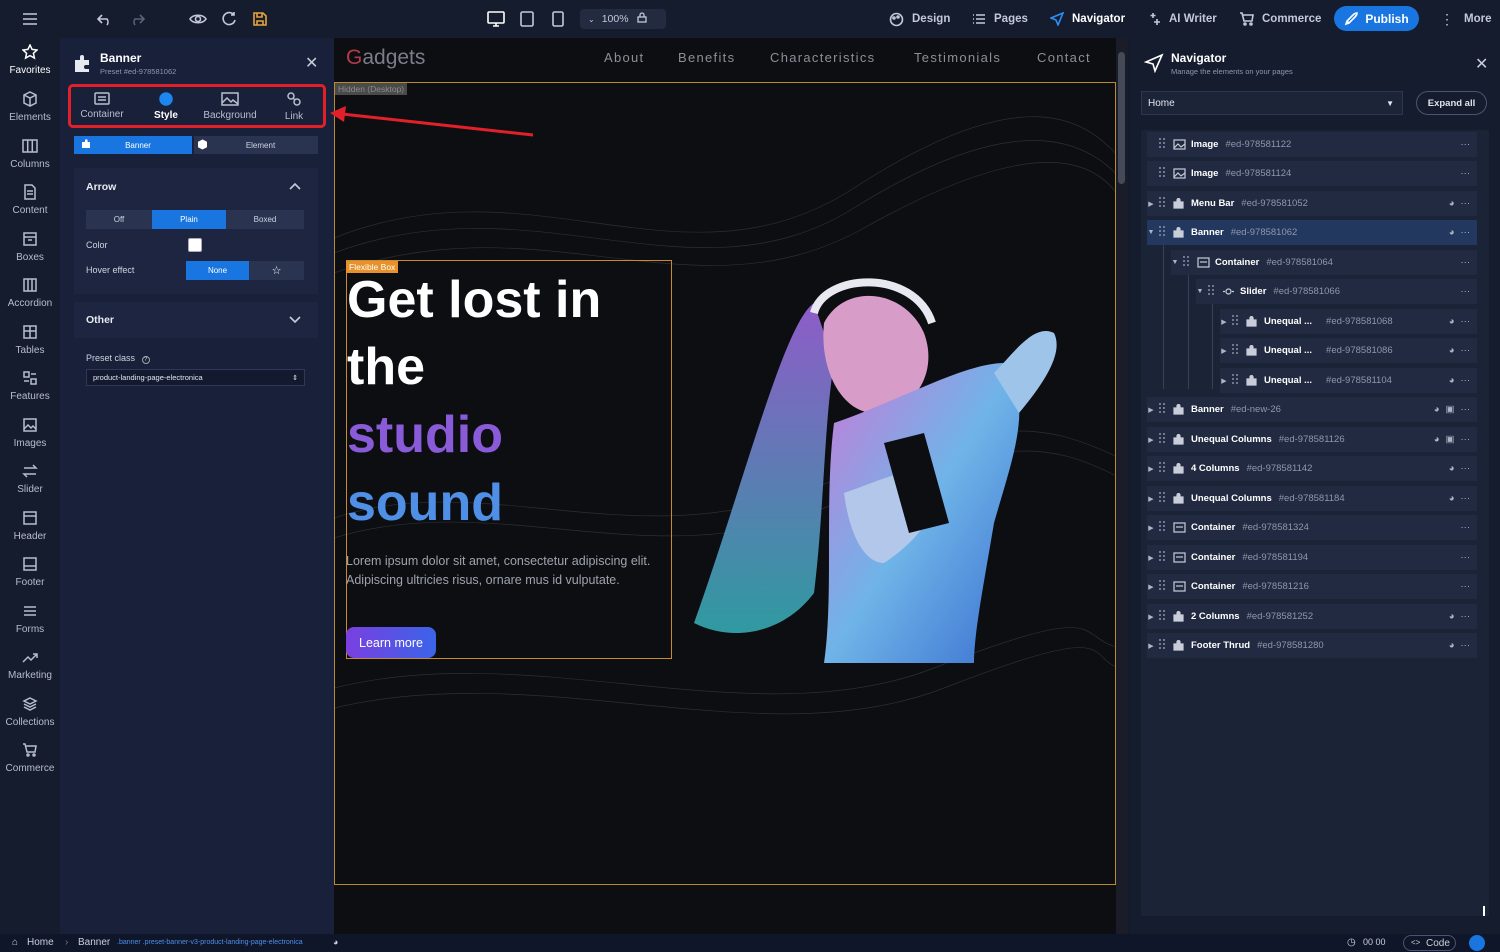  What do you see at coordinates (391, 642) in the screenshot?
I see `learn-more-button: Learn more` at bounding box center [391, 642].